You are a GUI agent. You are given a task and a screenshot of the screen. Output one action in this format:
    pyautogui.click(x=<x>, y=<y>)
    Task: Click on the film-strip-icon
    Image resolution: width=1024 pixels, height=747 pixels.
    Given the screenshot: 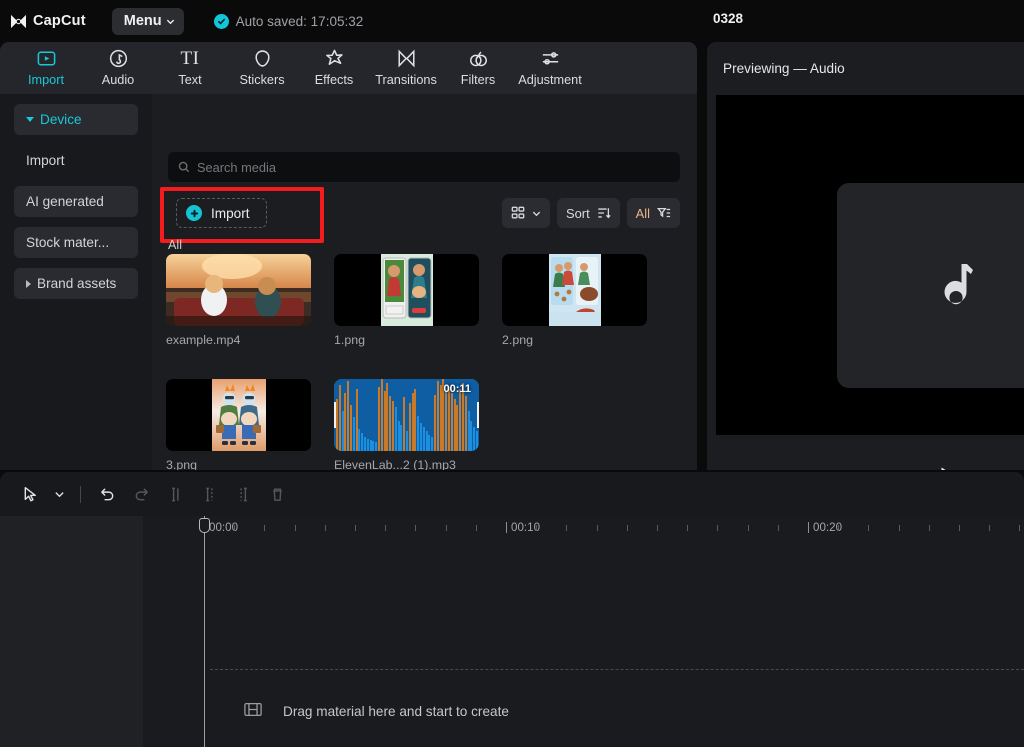 What is the action you would take?
    pyautogui.click(x=253, y=712)
    